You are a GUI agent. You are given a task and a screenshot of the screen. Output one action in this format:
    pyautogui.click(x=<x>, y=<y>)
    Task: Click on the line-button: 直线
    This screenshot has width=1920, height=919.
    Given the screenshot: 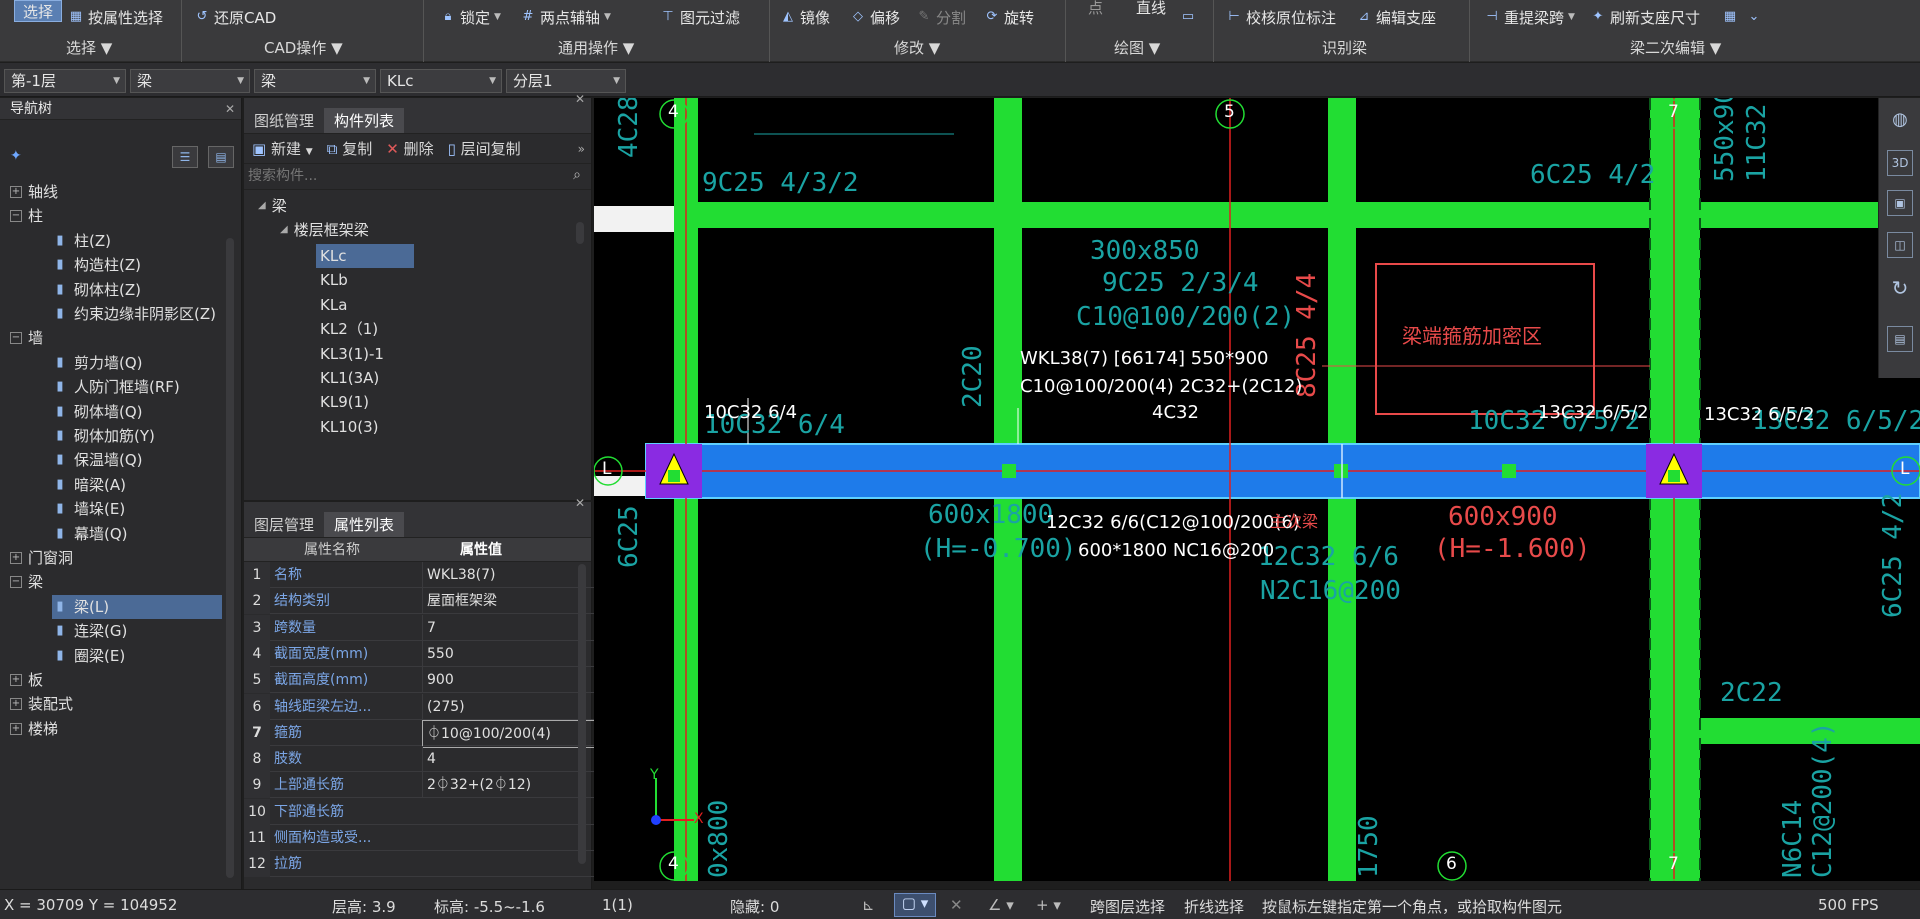 What is the action you would take?
    pyautogui.click(x=1151, y=10)
    